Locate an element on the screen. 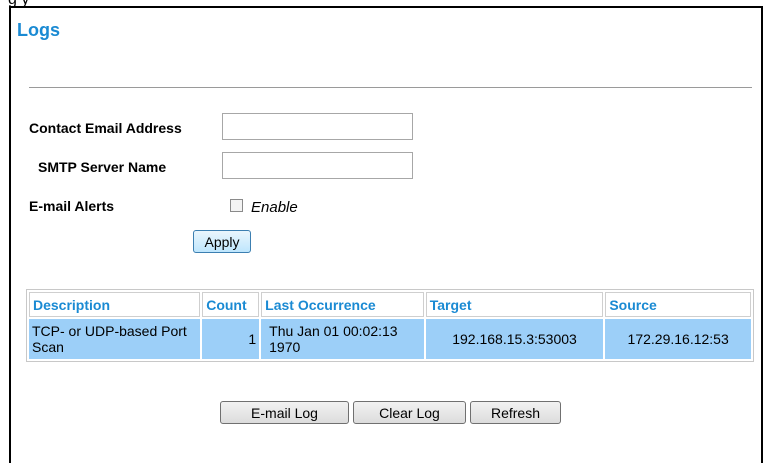  email-log-button: E-mail Log is located at coordinates (284, 412).